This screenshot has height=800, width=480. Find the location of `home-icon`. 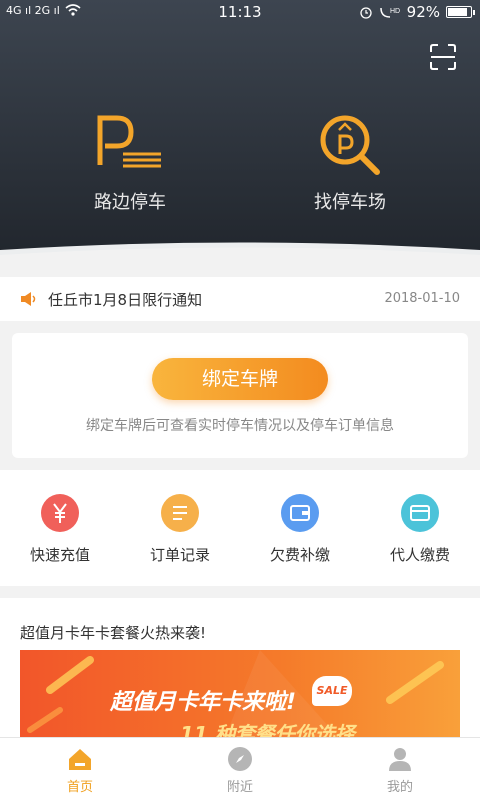

home-icon is located at coordinates (80, 759).